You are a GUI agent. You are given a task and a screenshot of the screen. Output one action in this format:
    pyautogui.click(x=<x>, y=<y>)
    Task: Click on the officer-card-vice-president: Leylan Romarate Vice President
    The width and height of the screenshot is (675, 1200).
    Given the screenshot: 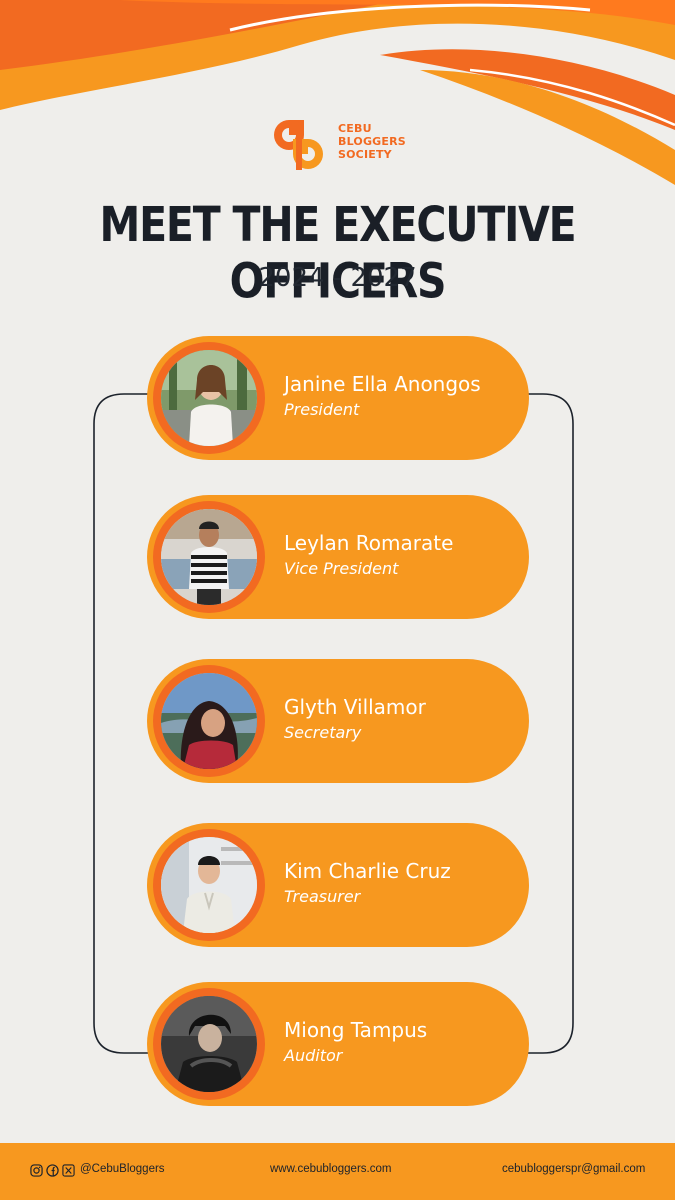 What is the action you would take?
    pyautogui.click(x=338, y=557)
    